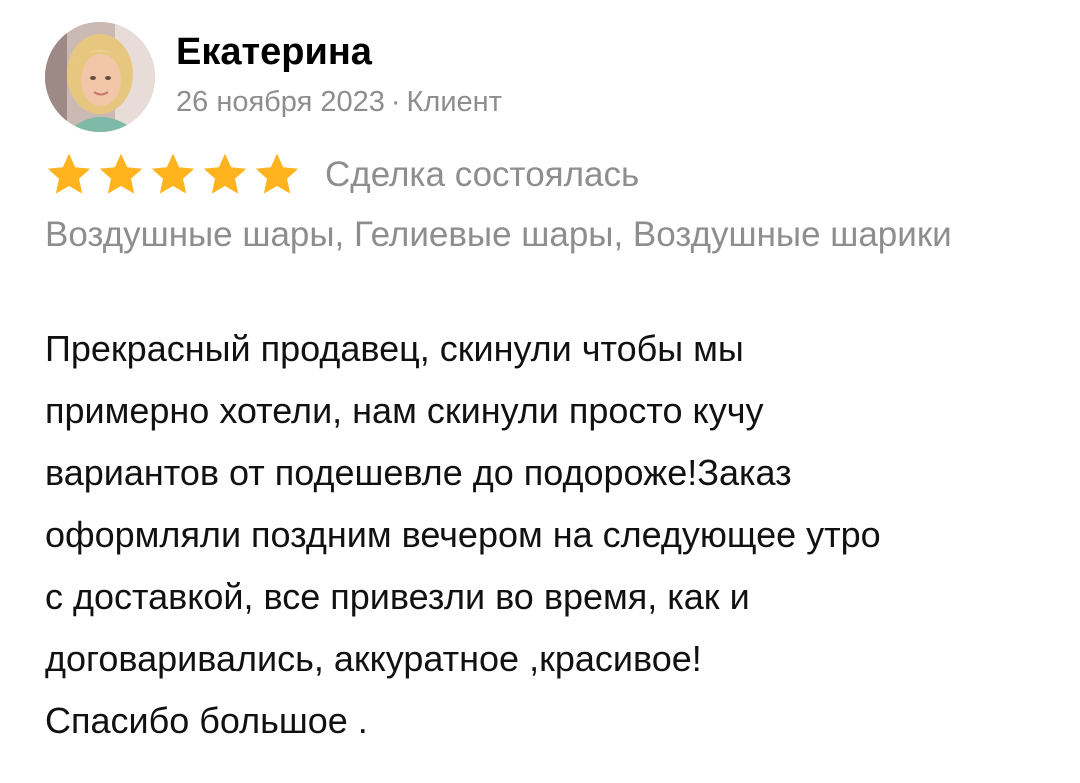 The image size is (1080, 783). Describe the element at coordinates (280, 102) in the screenshot. I see `review-date: 26 ноября 2023` at that location.